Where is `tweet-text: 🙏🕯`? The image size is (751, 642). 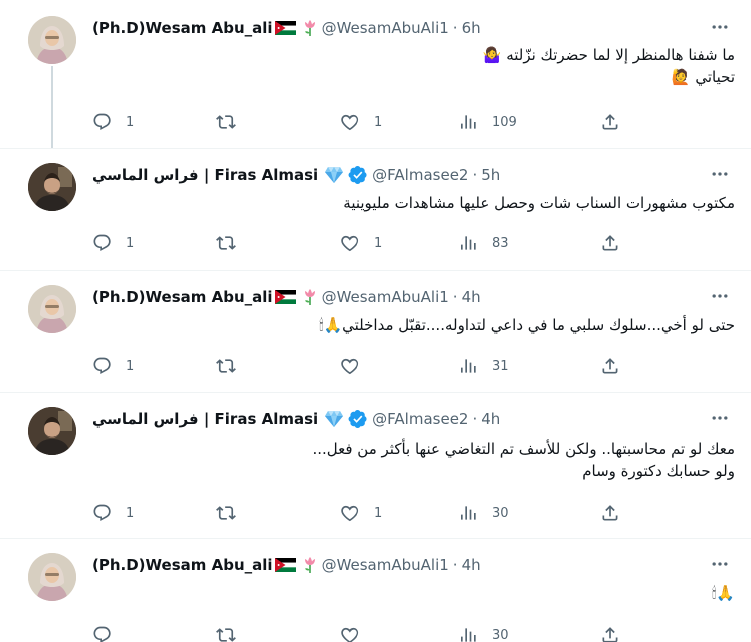 tweet-text: 🙏🕯 is located at coordinates (420, 593).